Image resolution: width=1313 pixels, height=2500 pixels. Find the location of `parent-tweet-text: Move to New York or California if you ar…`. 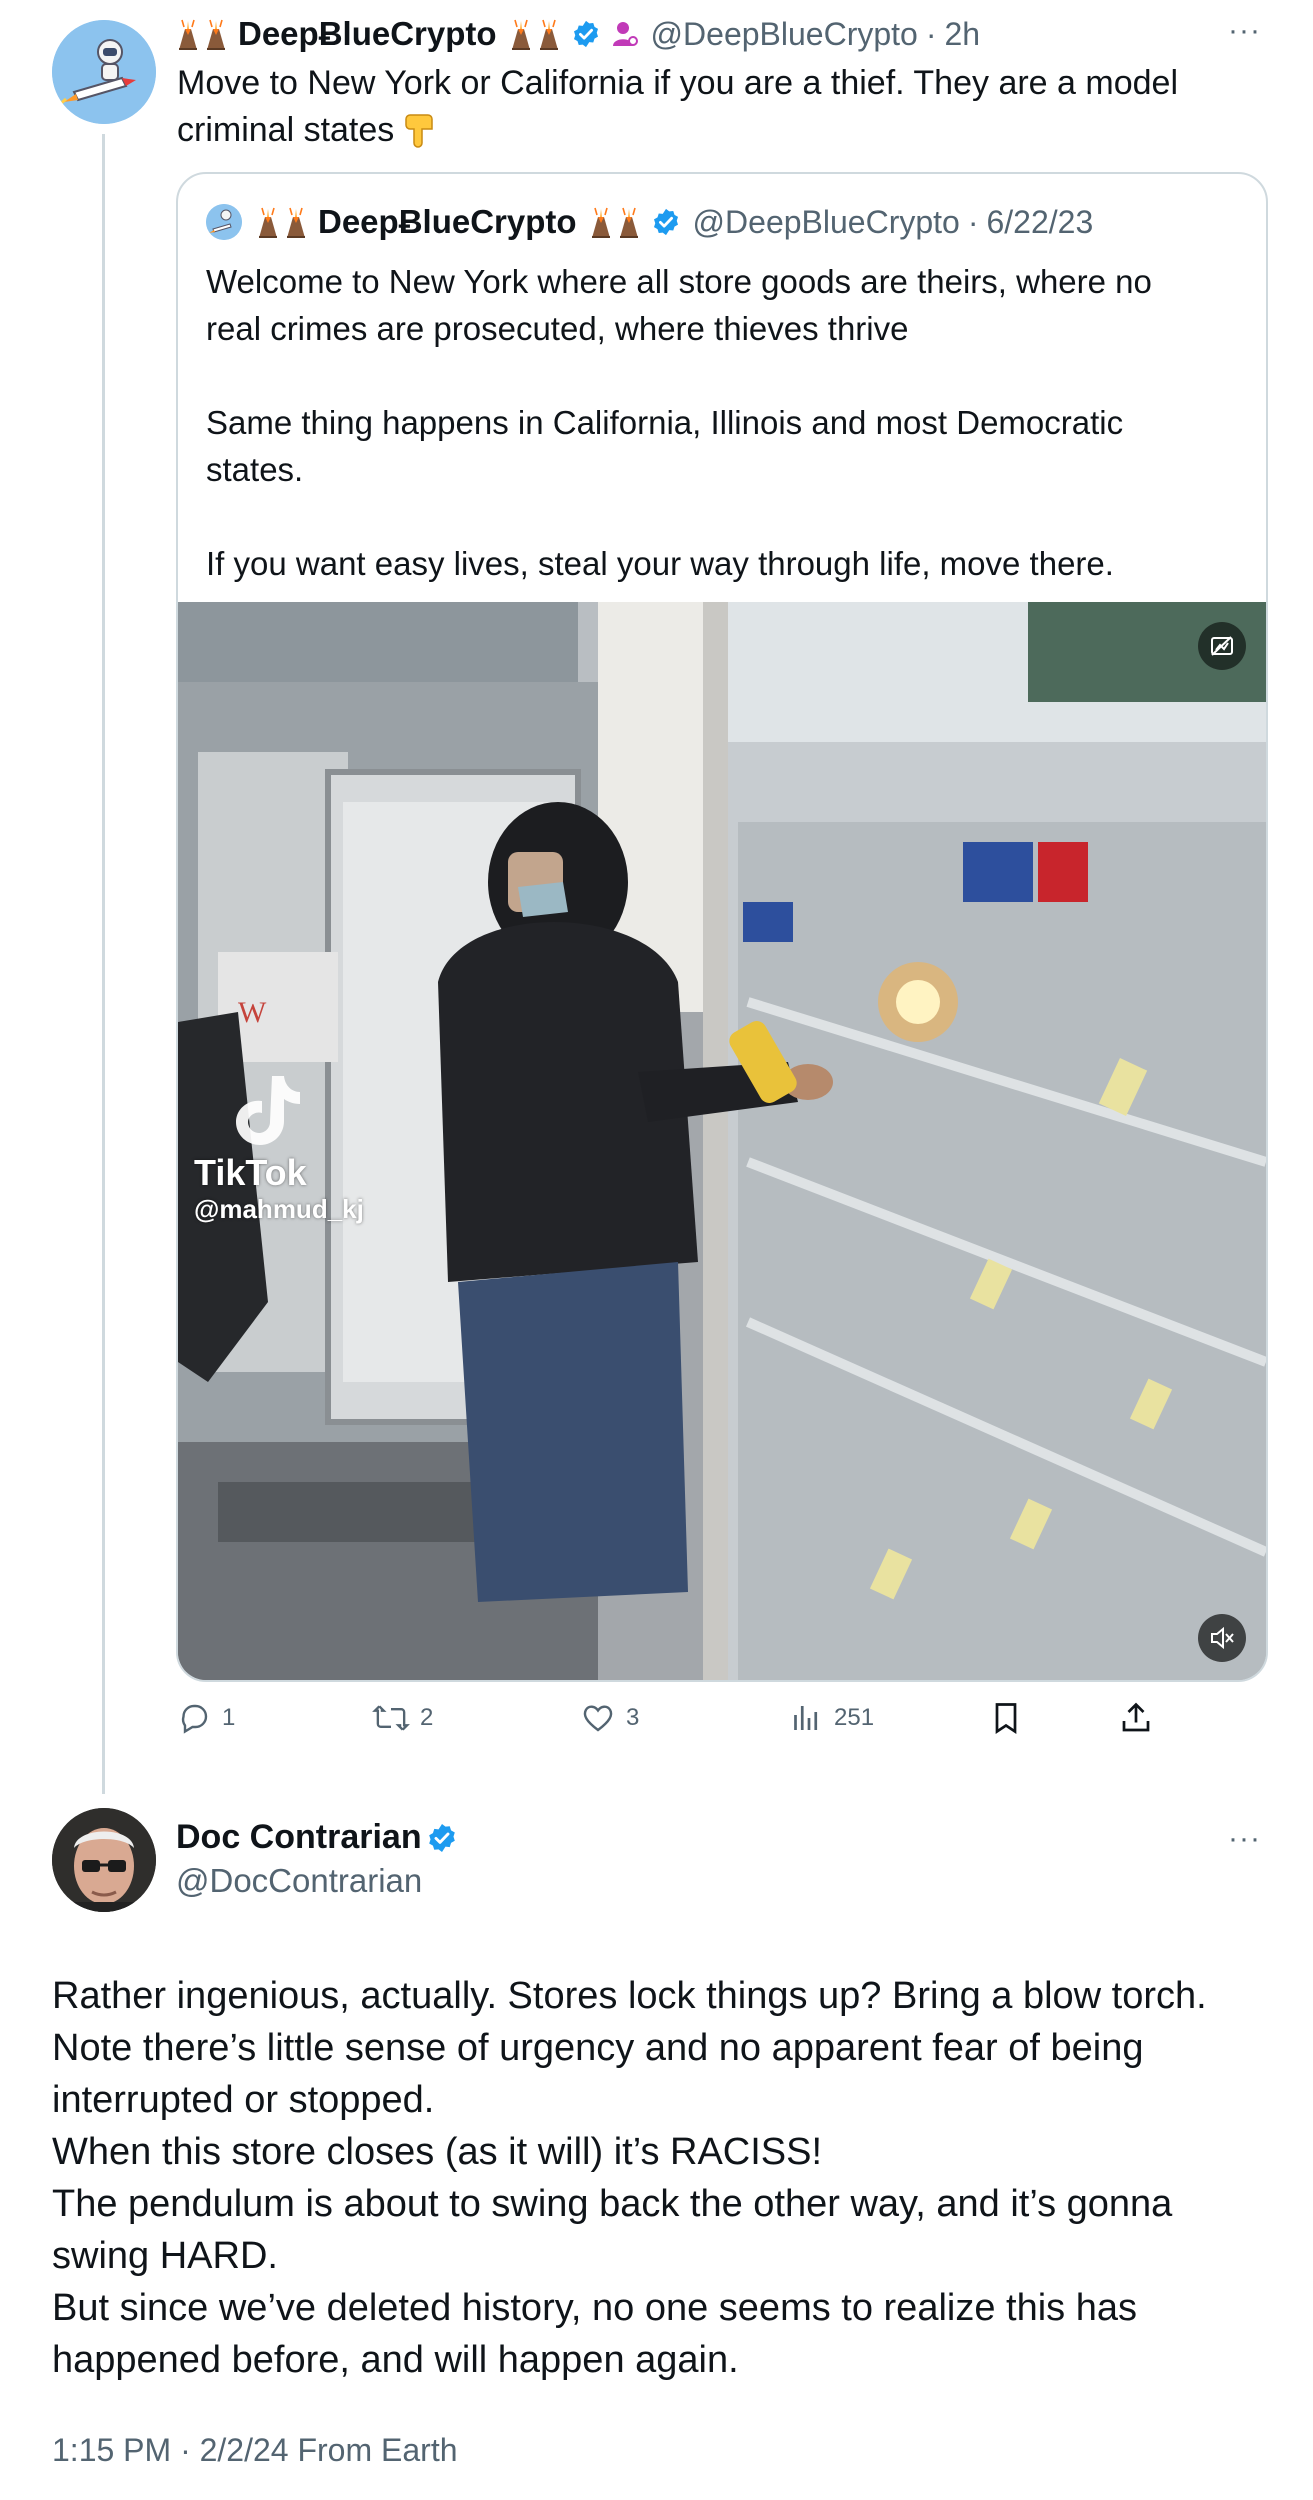

parent-tweet-text: Move to New York or California if you ar… is located at coordinates (732, 107).